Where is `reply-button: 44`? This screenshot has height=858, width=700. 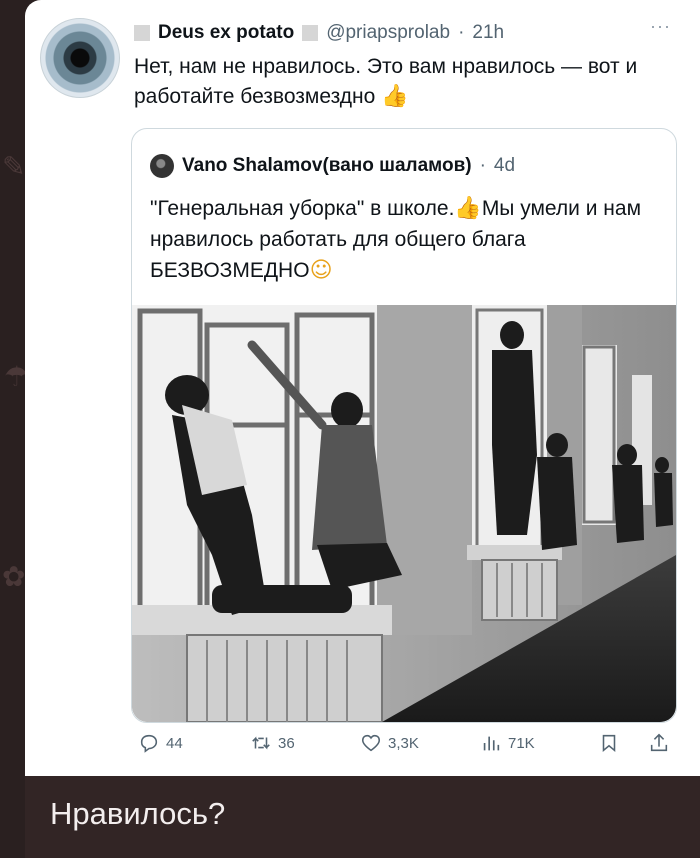
reply-button: 44 is located at coordinates (160, 743).